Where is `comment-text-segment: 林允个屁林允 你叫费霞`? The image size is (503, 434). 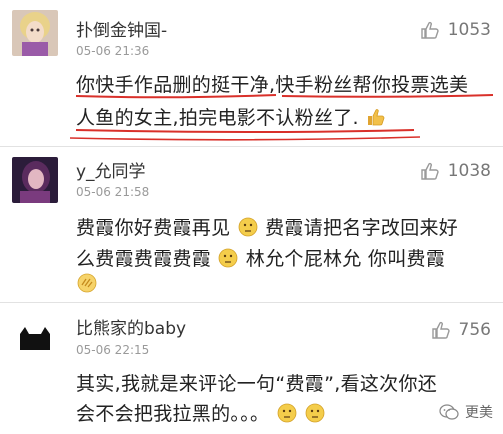
comment-text-segment: 林允个屁林允 你叫费霞 is located at coordinates (345, 259).